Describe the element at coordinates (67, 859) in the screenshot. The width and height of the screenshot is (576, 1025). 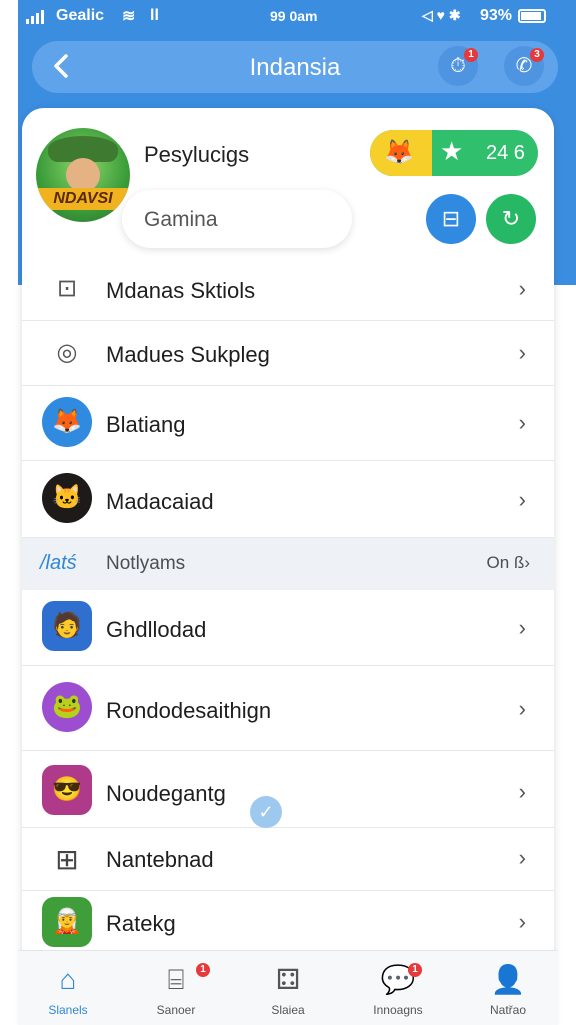
I see `plus-tag-icon: ⊞` at that location.